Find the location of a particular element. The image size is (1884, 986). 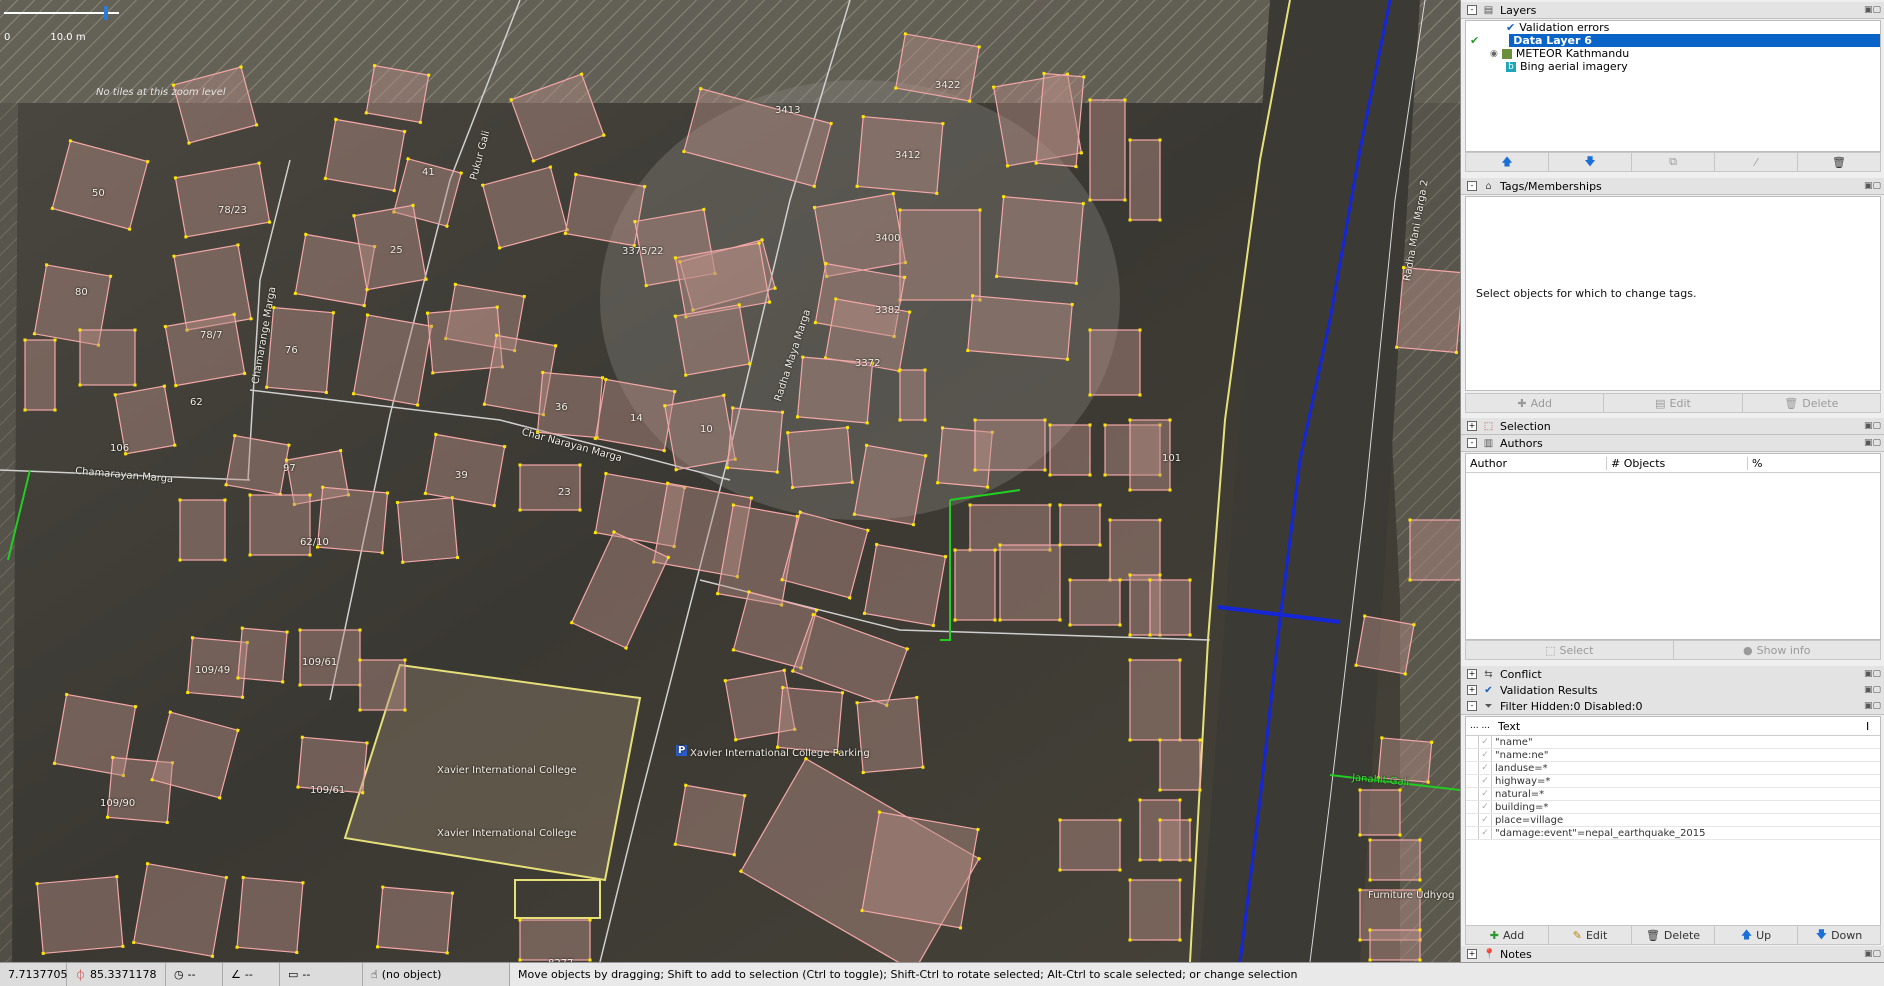

expand-toggle: + is located at coordinates (1472, 690).